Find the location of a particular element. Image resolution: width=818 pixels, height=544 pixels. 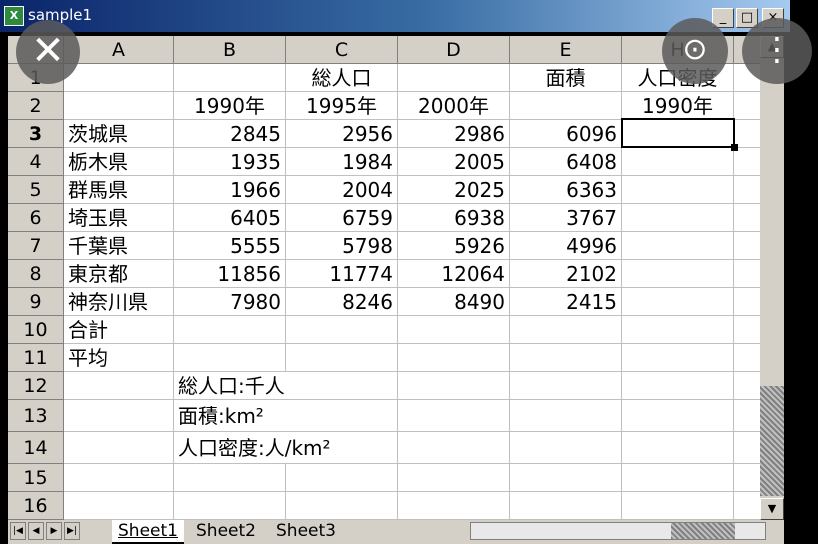

cell-c2: 1995年 is located at coordinates (342, 106).